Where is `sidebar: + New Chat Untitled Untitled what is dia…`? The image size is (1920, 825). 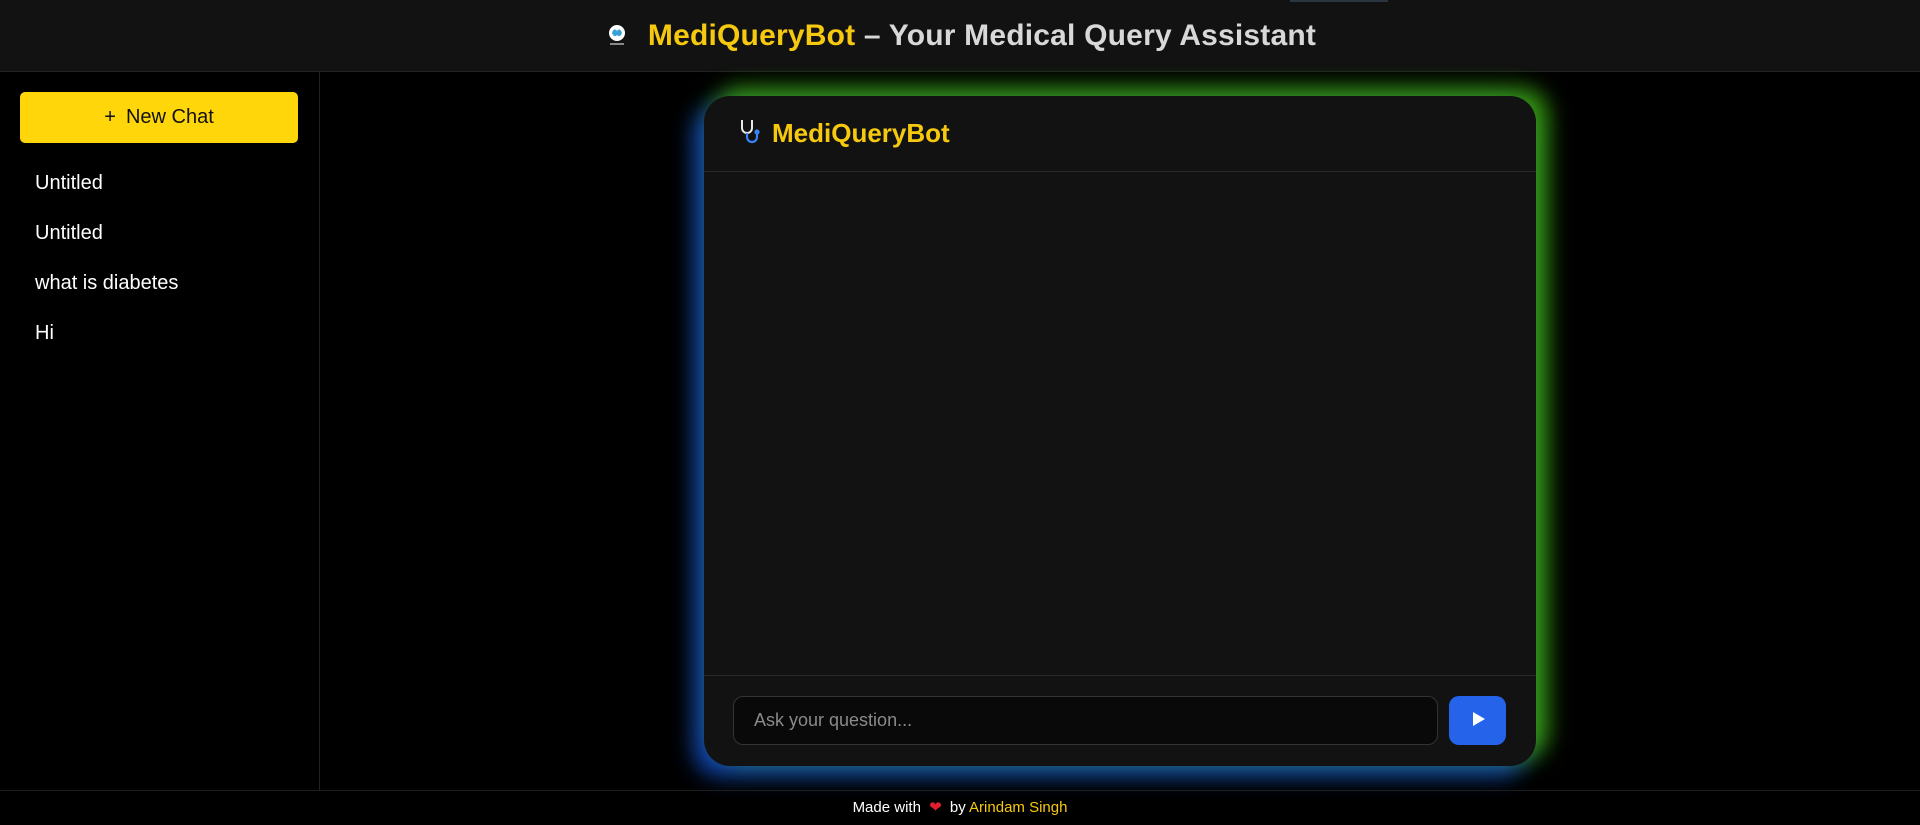 sidebar: + New Chat Untitled Untitled what is dia… is located at coordinates (160, 431).